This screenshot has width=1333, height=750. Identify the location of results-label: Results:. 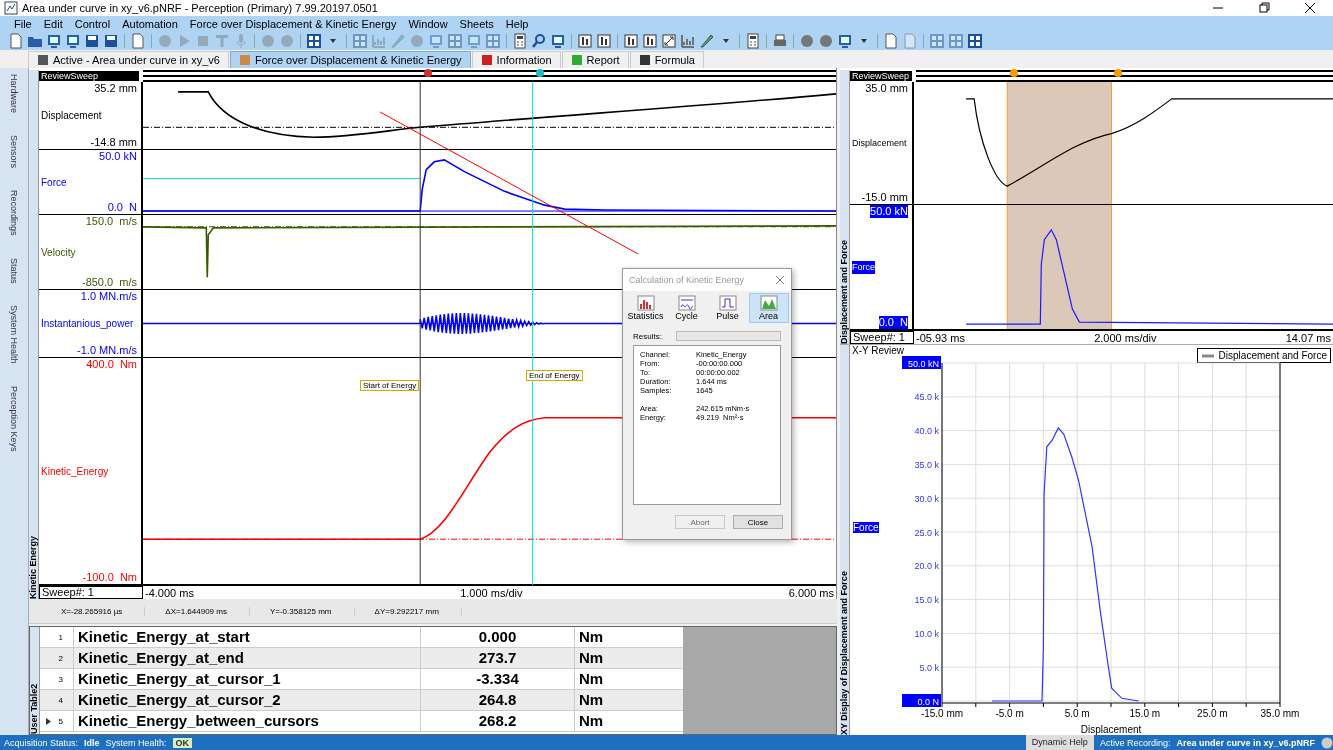
(647, 336).